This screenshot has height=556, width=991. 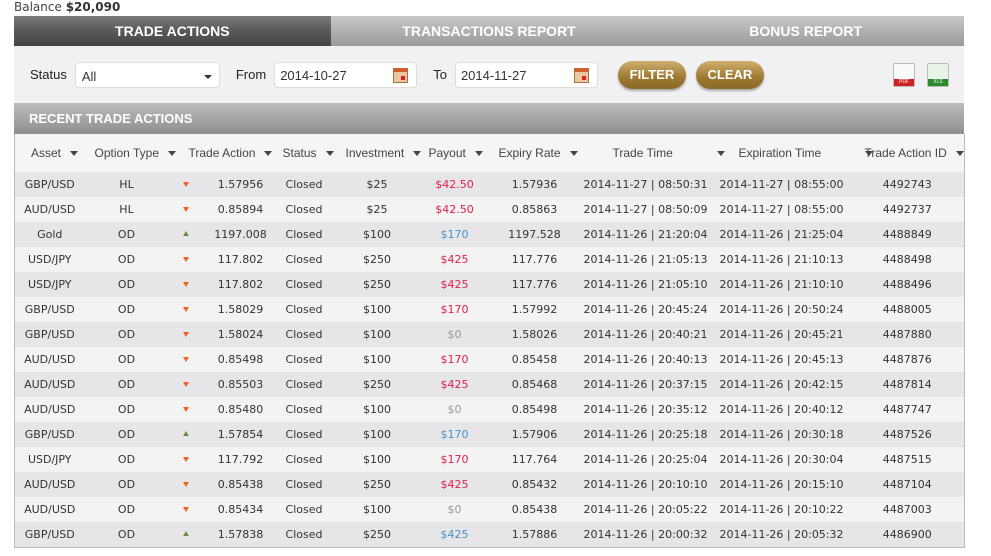 I want to click on trade-action-id-value: 4487876, so click(x=907, y=359).